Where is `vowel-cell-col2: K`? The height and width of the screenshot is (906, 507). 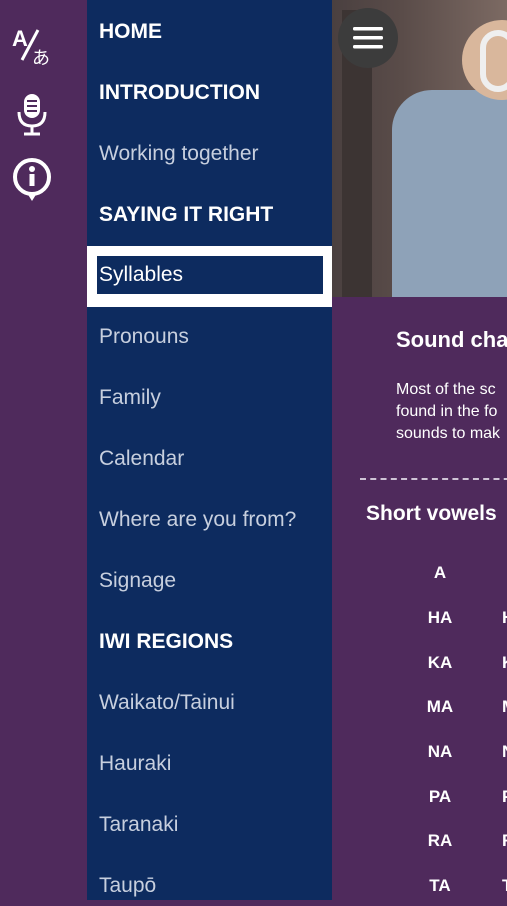
vowel-cell-col2: K is located at coordinates (504, 663).